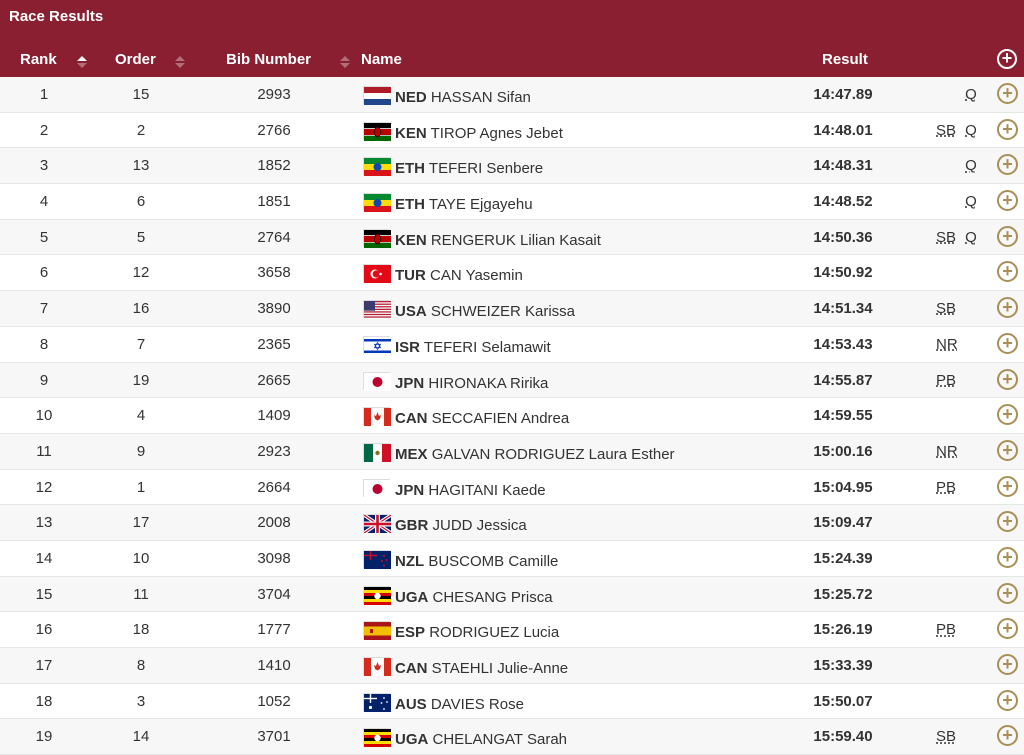  I want to click on name-cell: NZL BUSCOMB Camille, so click(460, 559).